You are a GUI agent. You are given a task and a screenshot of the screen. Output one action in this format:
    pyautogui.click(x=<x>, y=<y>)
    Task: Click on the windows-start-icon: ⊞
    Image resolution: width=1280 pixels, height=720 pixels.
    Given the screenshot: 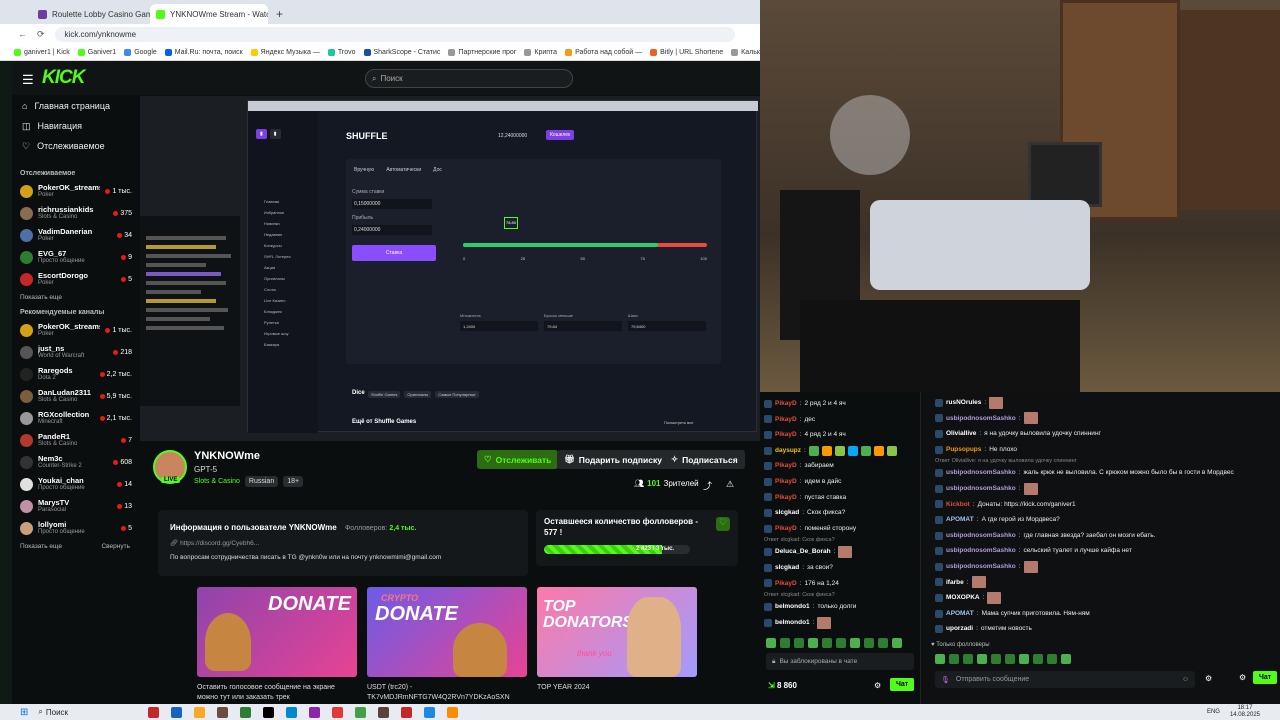 What is the action you would take?
    pyautogui.click(x=24, y=712)
    